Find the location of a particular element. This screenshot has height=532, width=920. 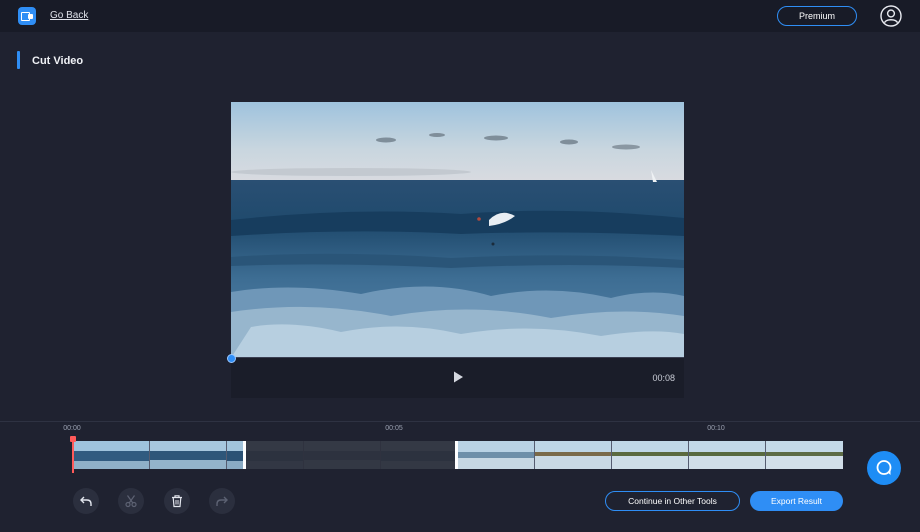

timeline-divider is located at coordinates (460, 421).